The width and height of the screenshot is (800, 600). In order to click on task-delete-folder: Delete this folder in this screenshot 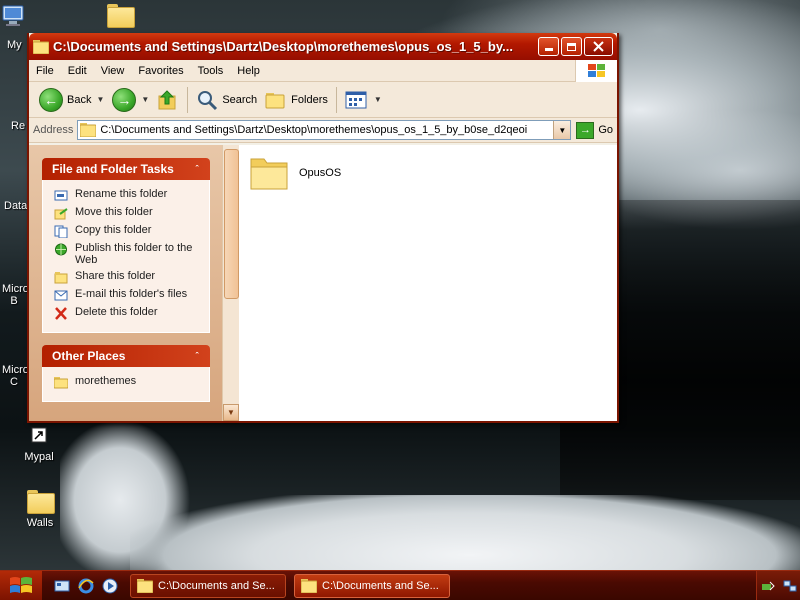, I will do `click(128, 313)`.